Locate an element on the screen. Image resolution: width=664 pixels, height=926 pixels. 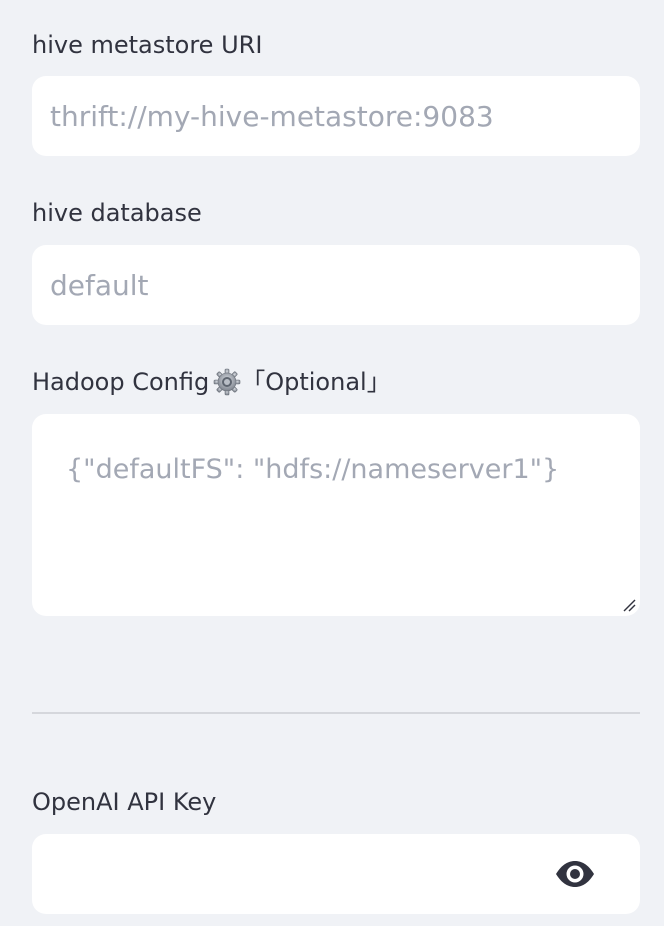
eye-icon is located at coordinates (575, 874).